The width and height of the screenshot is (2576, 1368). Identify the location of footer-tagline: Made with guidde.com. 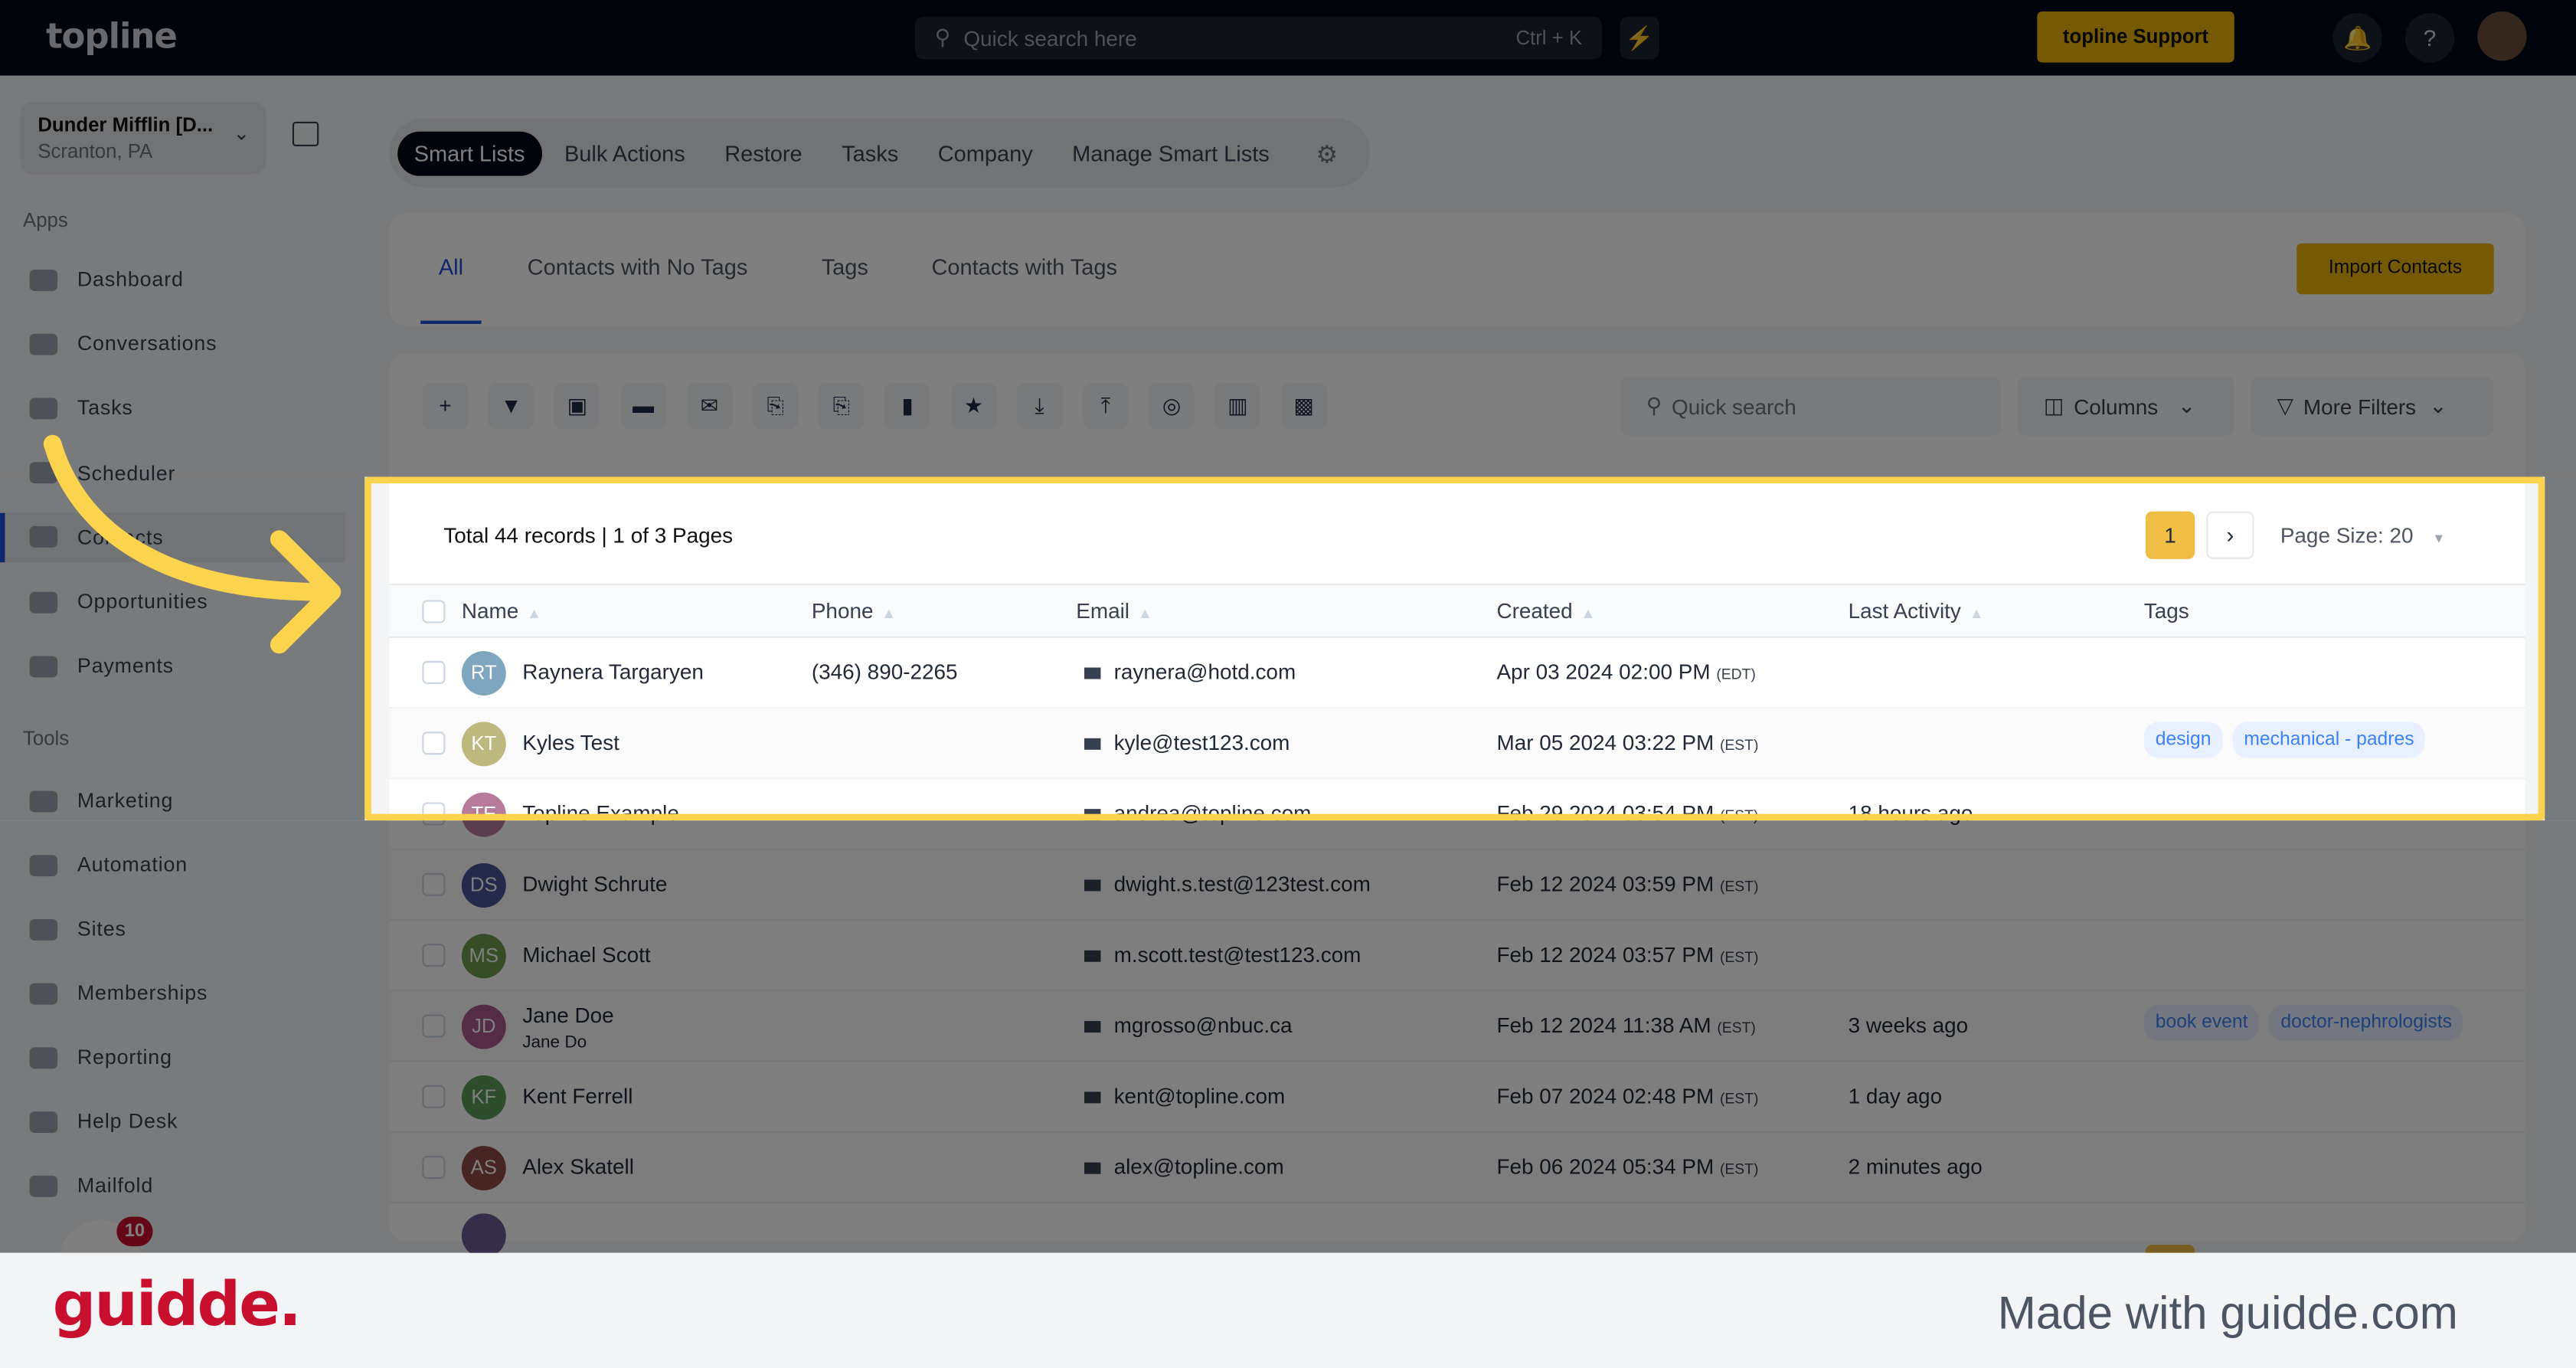
(2227, 1313).